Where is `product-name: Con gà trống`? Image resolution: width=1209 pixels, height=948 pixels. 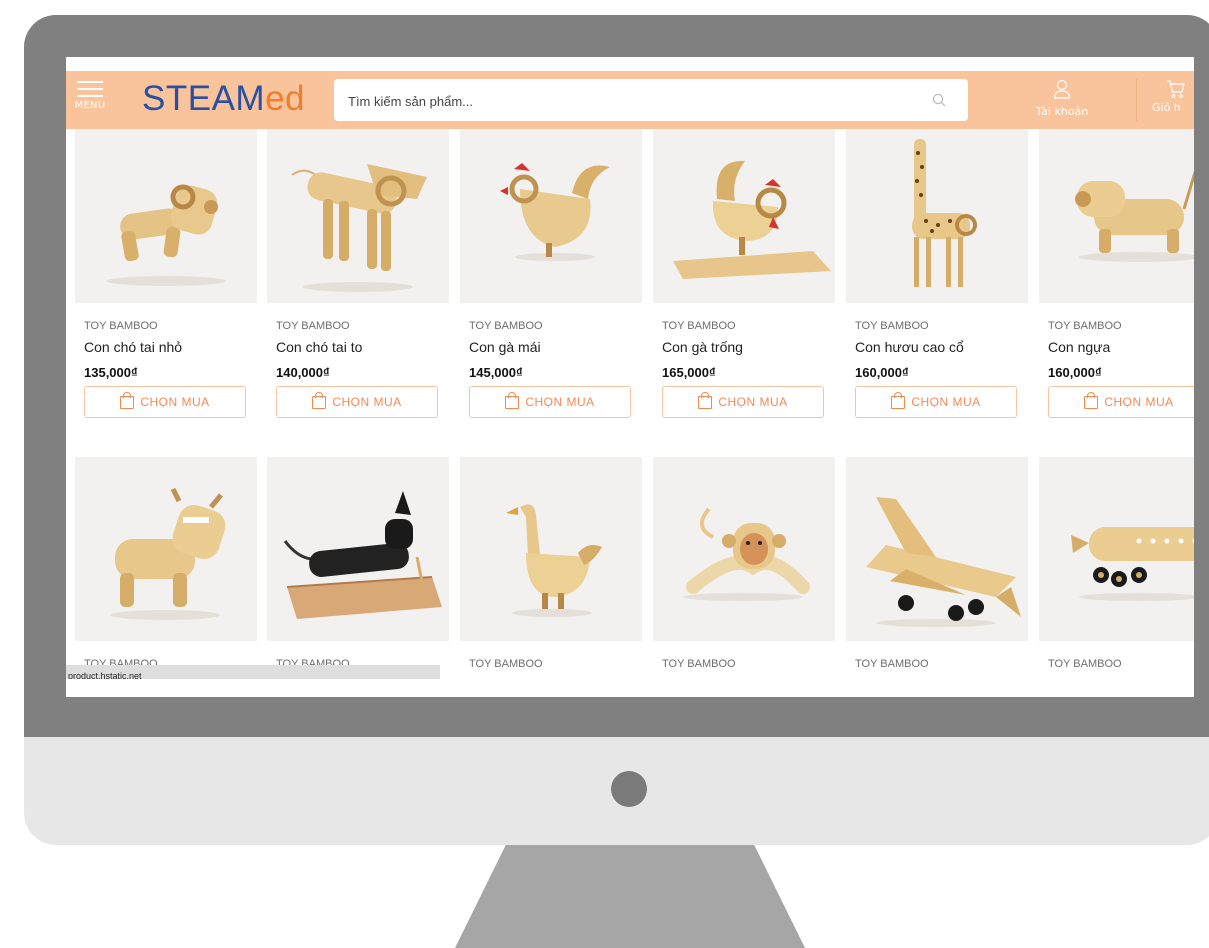 product-name: Con gà trống is located at coordinates (702, 347).